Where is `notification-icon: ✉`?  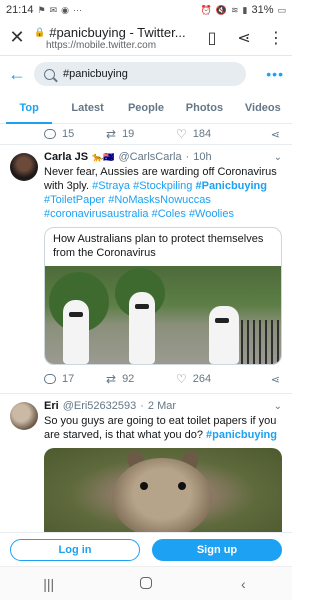
notification-icon: ✉ is located at coordinates (53, 9).